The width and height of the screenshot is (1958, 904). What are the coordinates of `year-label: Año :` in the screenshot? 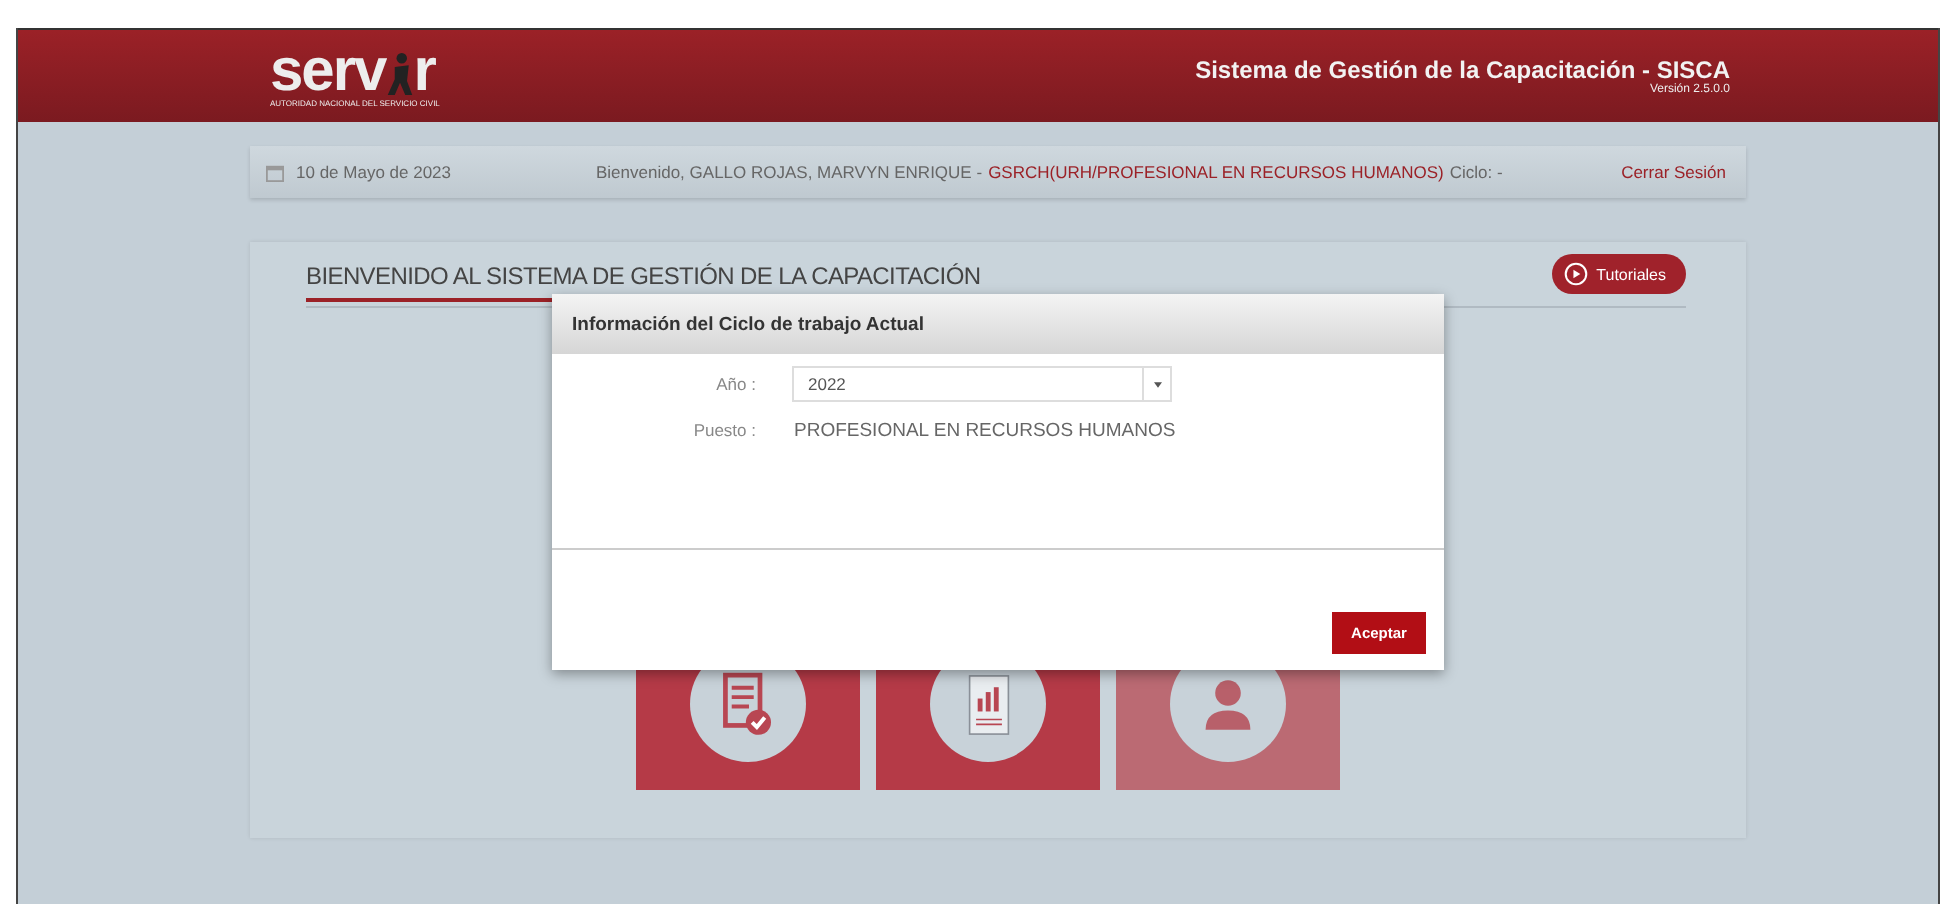 It's located at (736, 384).